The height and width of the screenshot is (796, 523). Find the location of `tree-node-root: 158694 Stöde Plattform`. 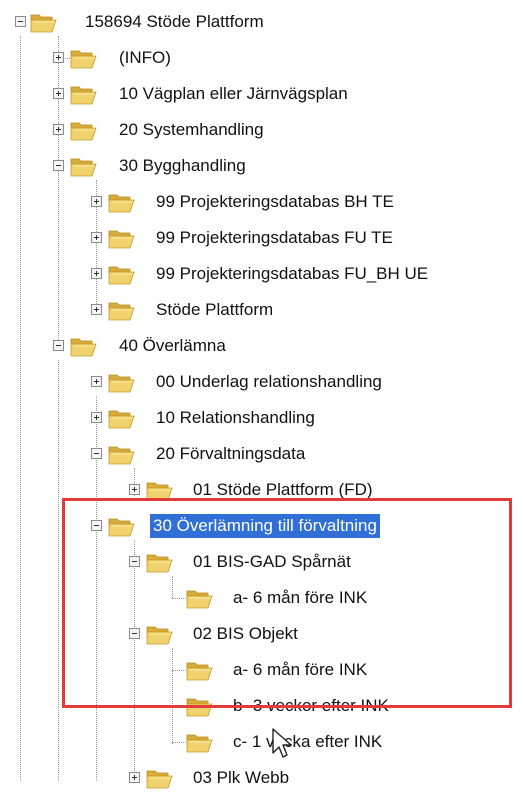

tree-node-root: 158694 Stöde Plattform is located at coordinates (261, 22).